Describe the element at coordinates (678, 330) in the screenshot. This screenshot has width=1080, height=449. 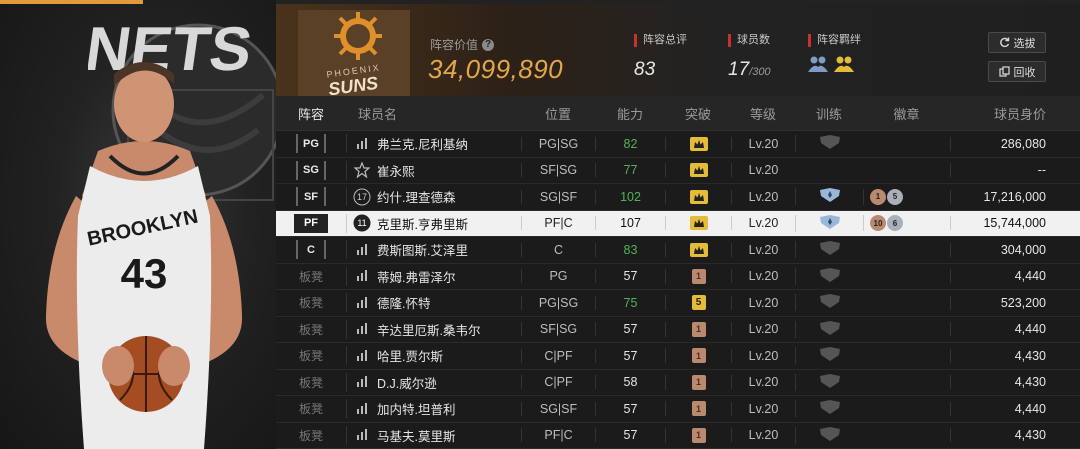
I see `table-row: 板凳 辛达里厄斯.桑韦尔 SF|SG 57 1 Lv.20 4,440` at that location.